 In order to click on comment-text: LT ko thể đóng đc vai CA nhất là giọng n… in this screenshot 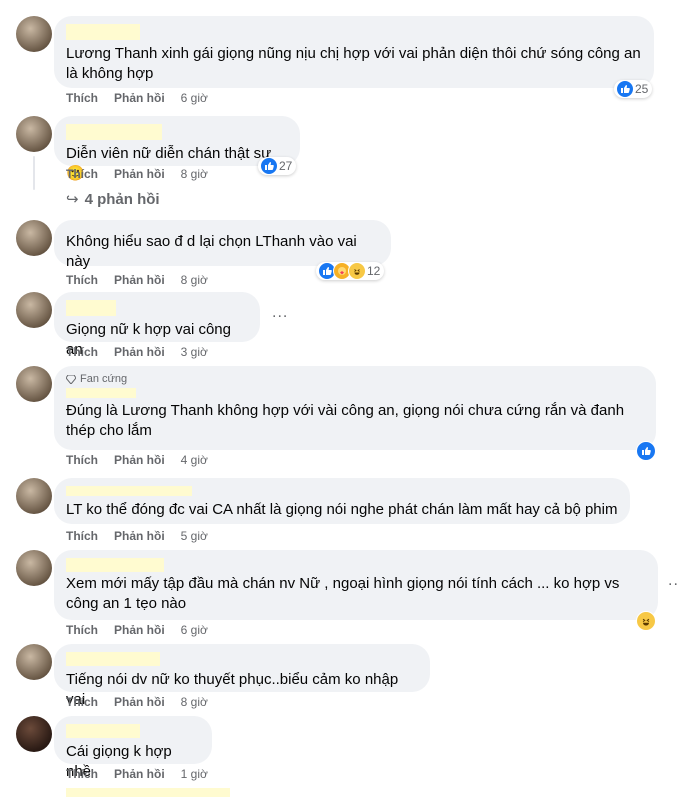, I will do `click(342, 509)`.